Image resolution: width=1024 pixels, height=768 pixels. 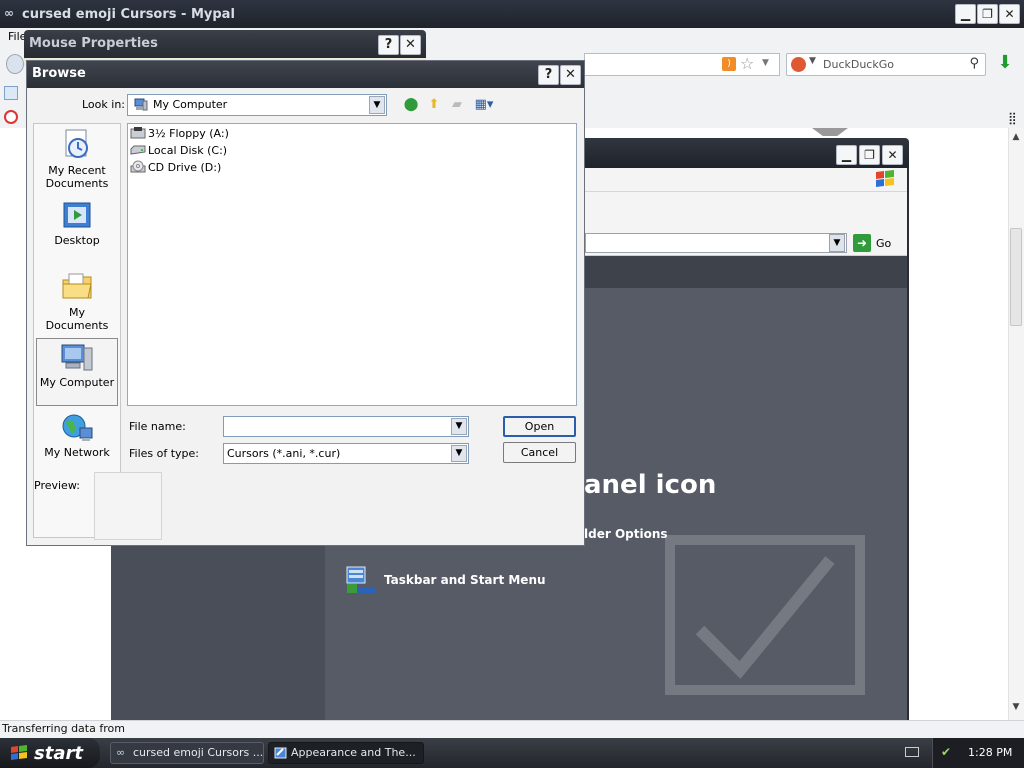 I want to click on mouse-properties-help-button: ?, so click(x=388, y=45).